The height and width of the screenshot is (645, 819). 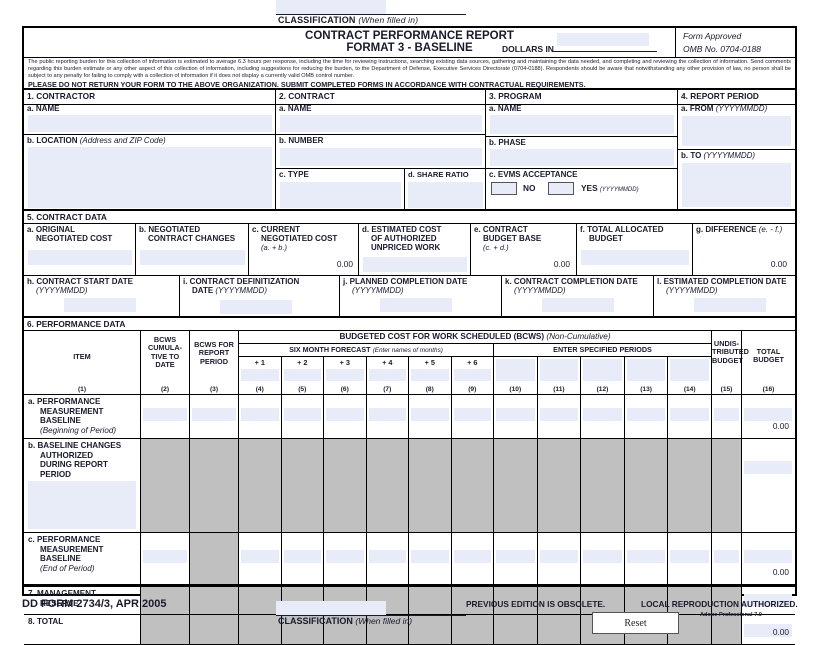 I want to click on input-r1-c4, so click(x=260, y=414).